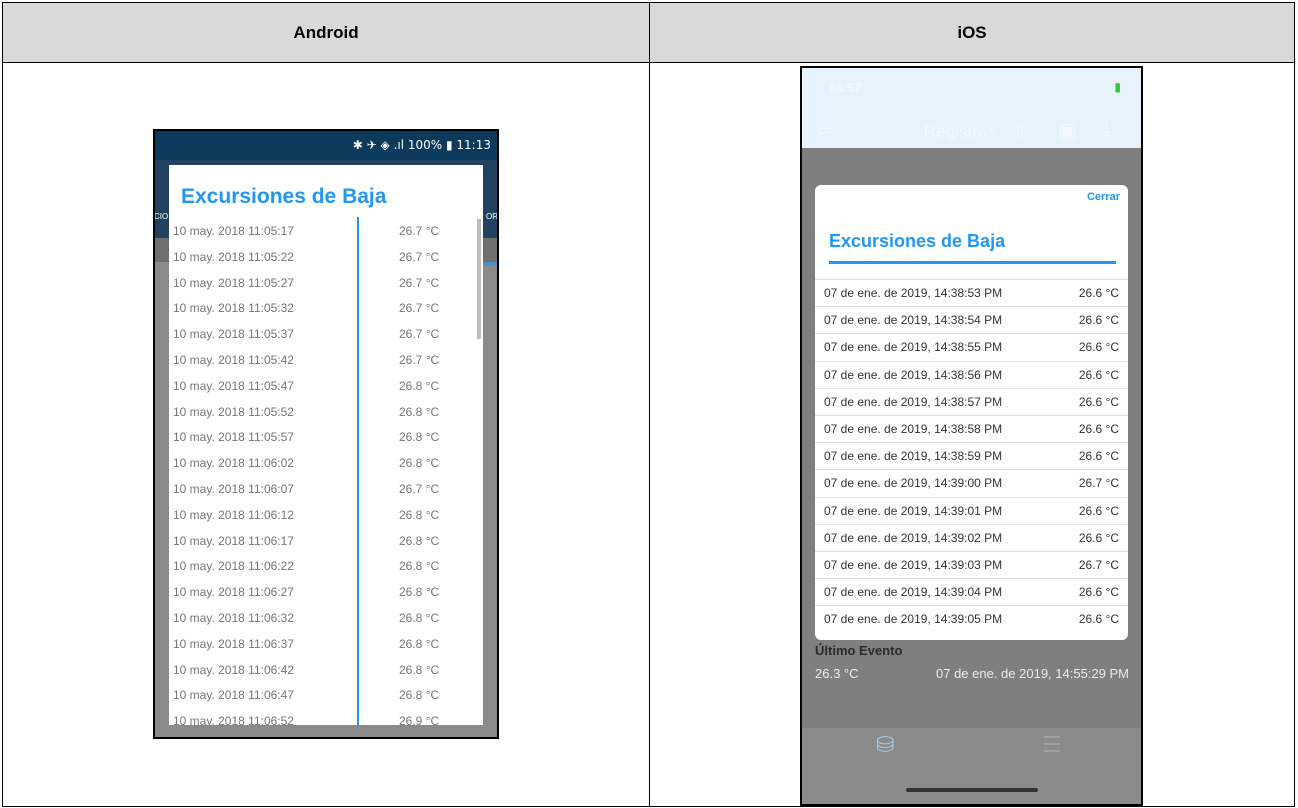 Image resolution: width=1298 pixels, height=808 pixels. Describe the element at coordinates (233, 463) in the screenshot. I see `row-date: 10 may. 2018 11:06:02` at that location.